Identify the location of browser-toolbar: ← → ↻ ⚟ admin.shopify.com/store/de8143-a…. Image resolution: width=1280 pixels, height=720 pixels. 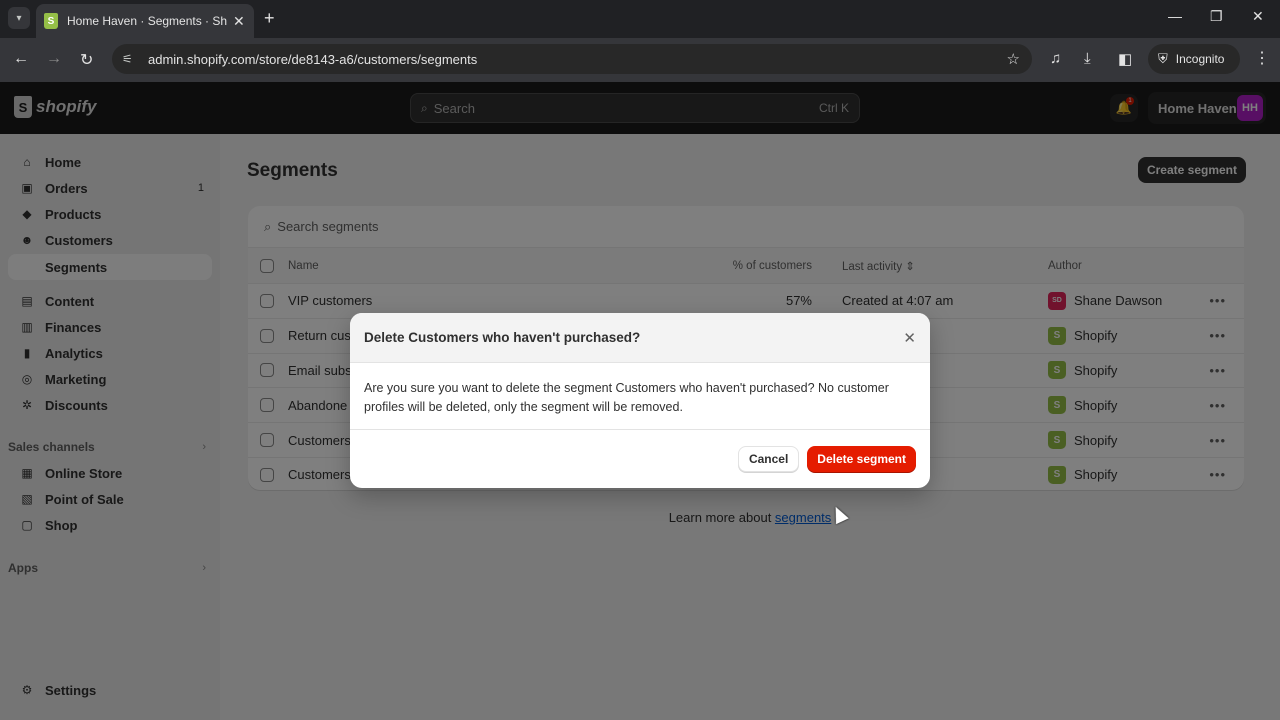
(640, 60).